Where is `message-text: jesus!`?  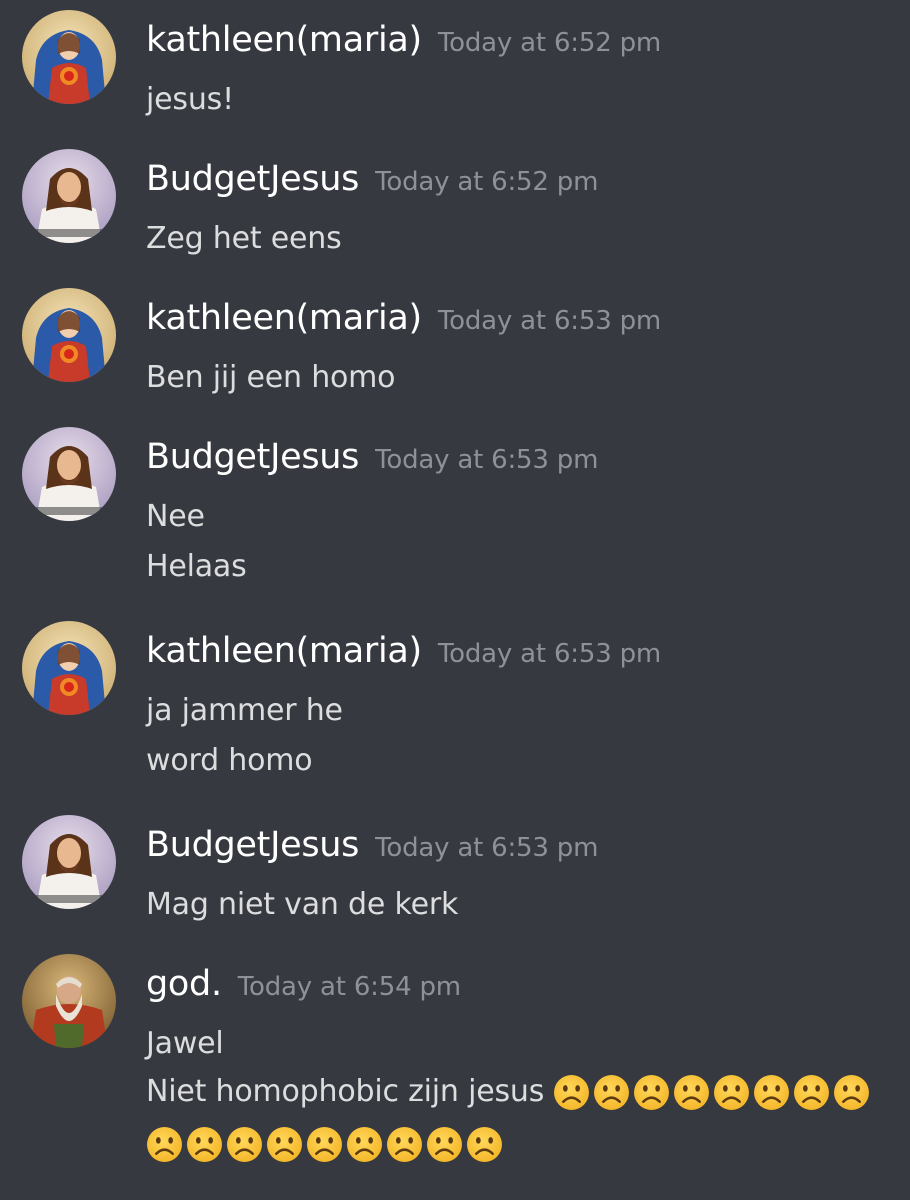 message-text: jesus! is located at coordinates (190, 99).